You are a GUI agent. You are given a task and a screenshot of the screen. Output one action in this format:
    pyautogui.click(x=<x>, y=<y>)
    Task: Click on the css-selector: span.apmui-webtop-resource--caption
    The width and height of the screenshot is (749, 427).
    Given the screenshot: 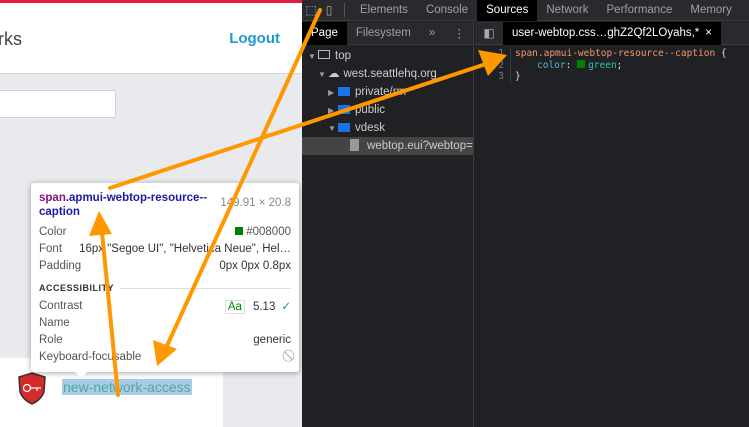 What is the action you would take?
    pyautogui.click(x=615, y=53)
    